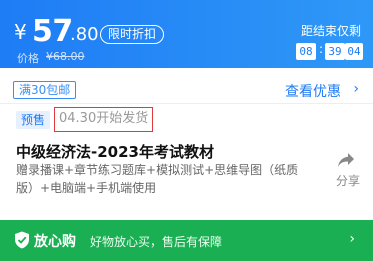  Describe the element at coordinates (330, 31) in the screenshot. I see `countdown-label: 距结束仅剩` at that location.